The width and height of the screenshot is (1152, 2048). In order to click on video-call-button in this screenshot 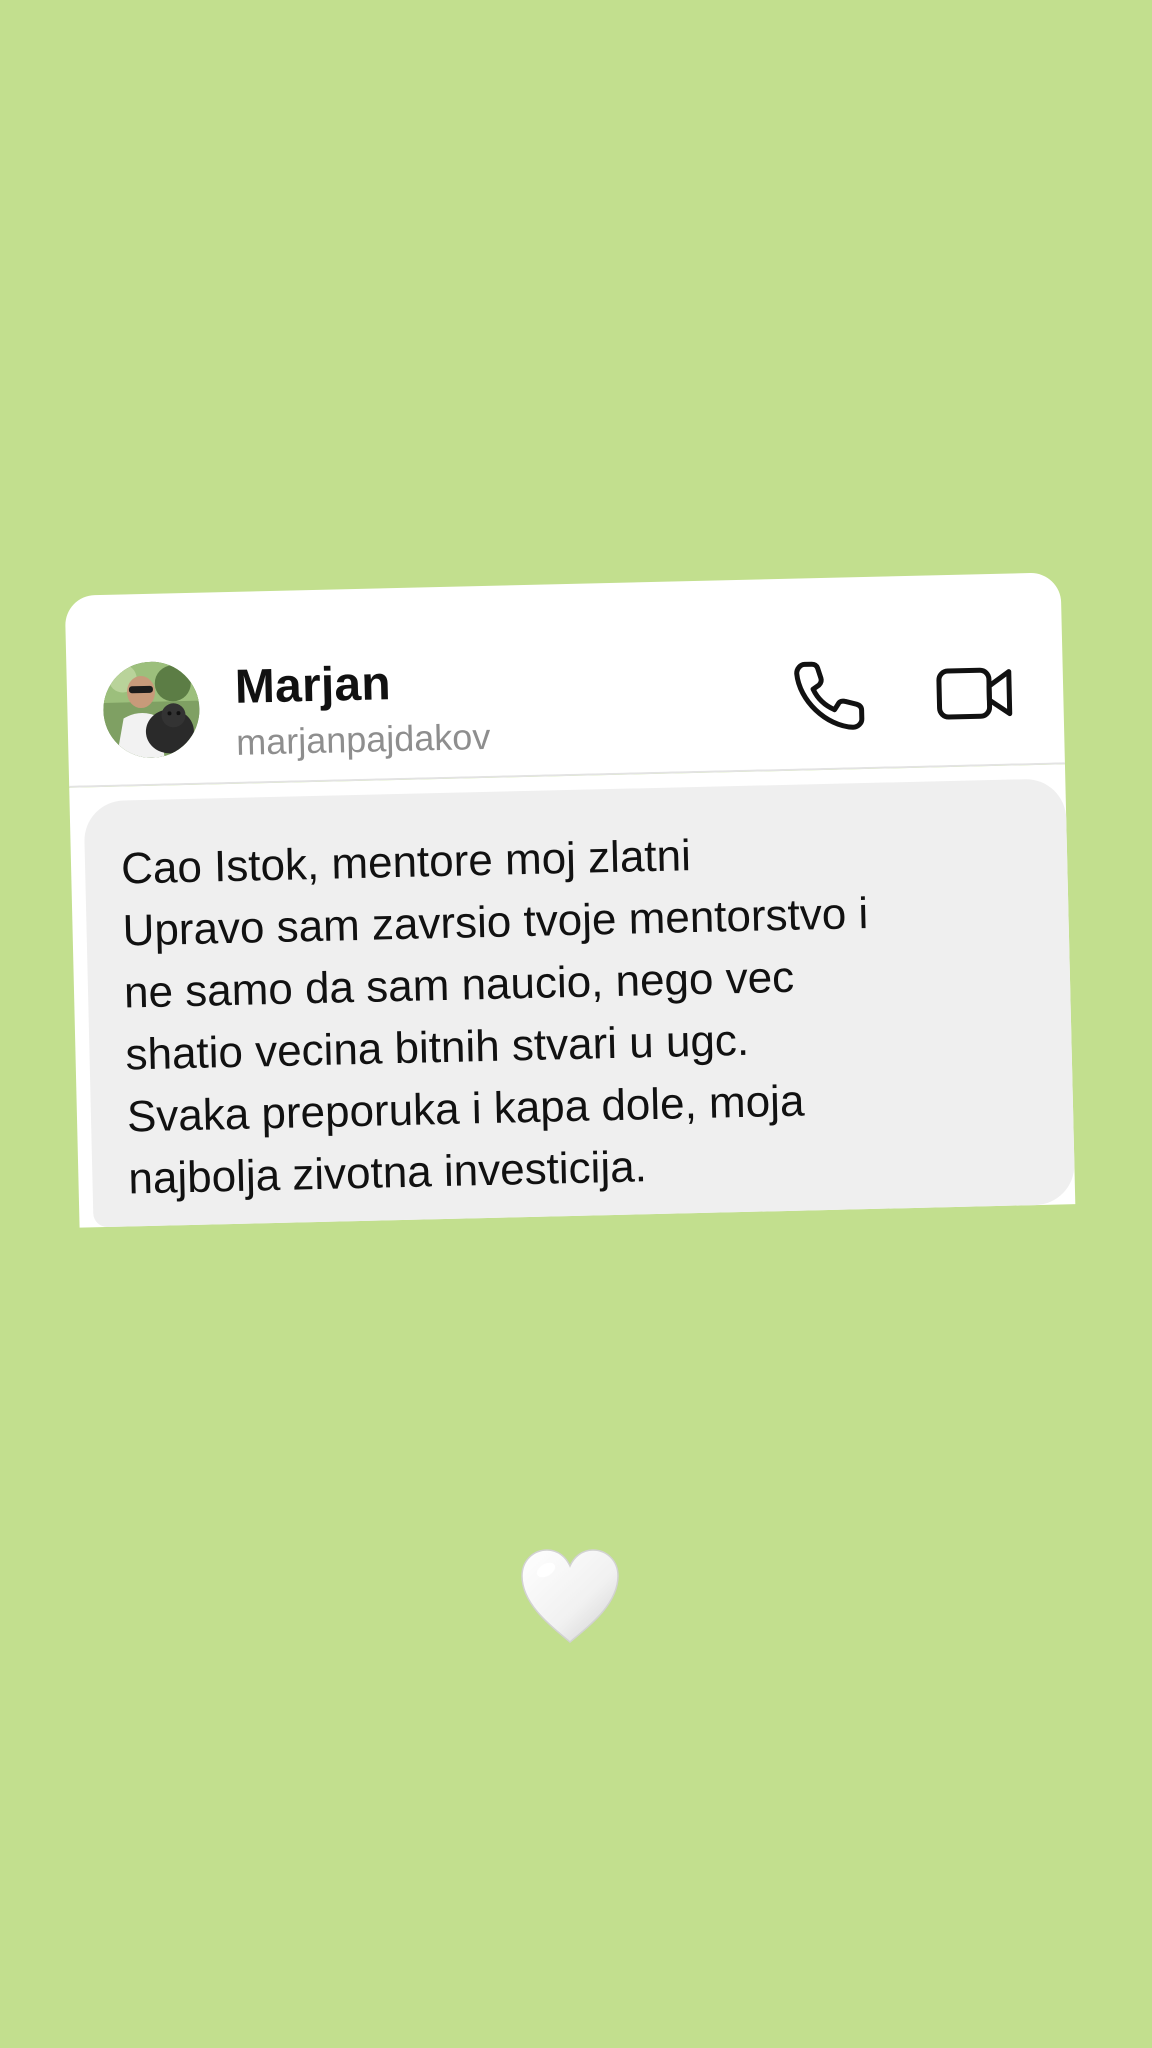, I will do `click(975, 692)`.